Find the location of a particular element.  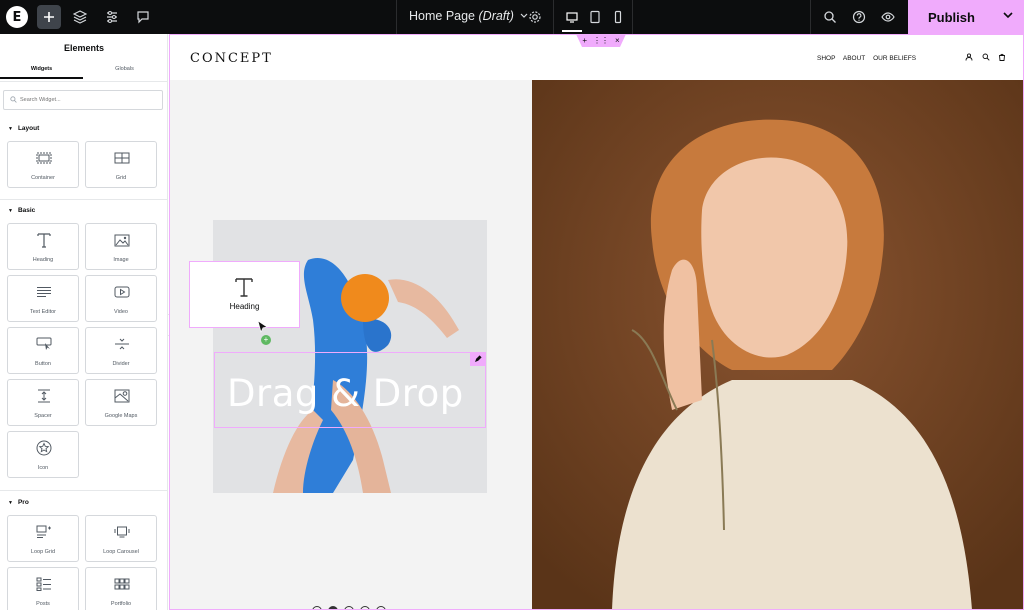

preview-button is located at coordinates (888, 17).